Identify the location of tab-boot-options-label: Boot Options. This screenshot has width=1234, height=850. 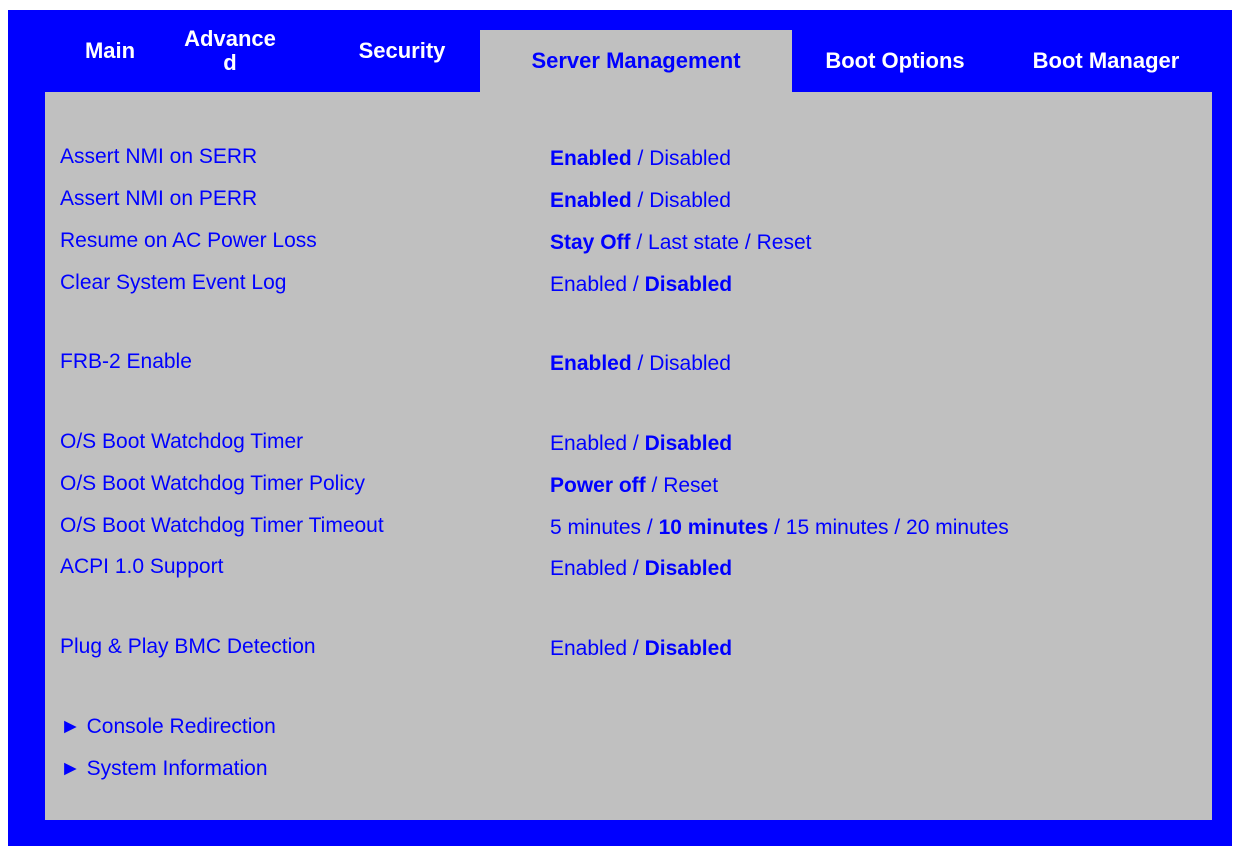
(895, 60).